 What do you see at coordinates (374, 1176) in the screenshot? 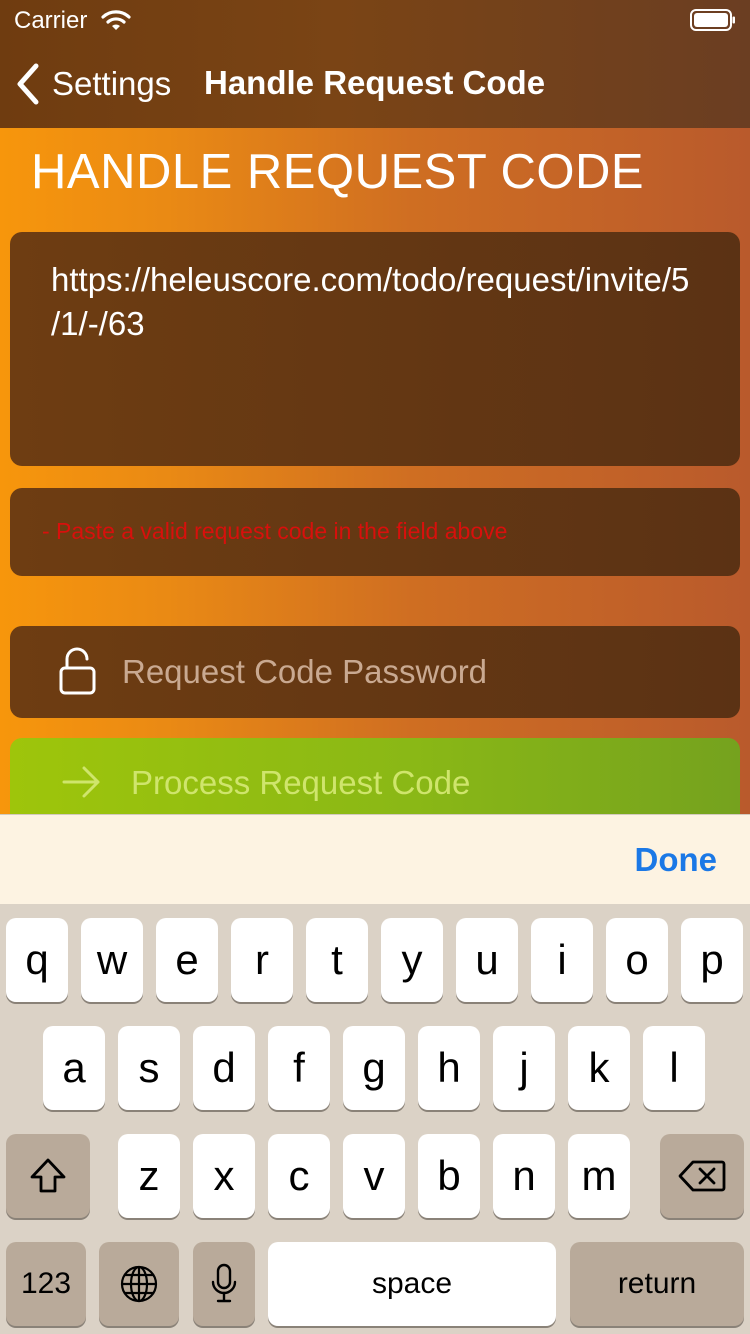
I see `key-v: v` at bounding box center [374, 1176].